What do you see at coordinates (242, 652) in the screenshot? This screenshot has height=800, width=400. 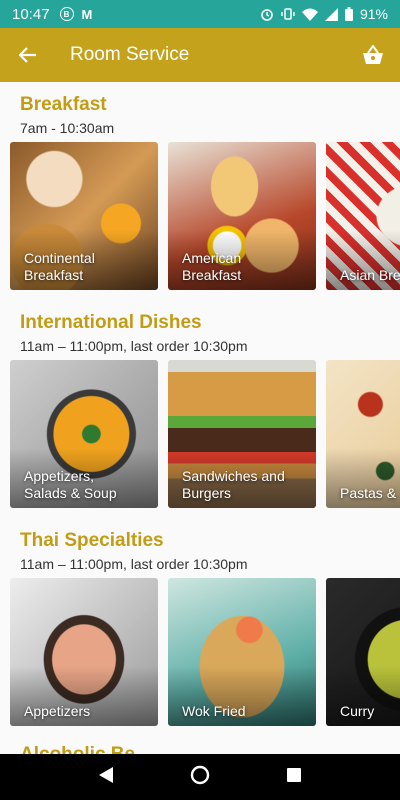 I see `card-wok-fried: Wok Fried` at bounding box center [242, 652].